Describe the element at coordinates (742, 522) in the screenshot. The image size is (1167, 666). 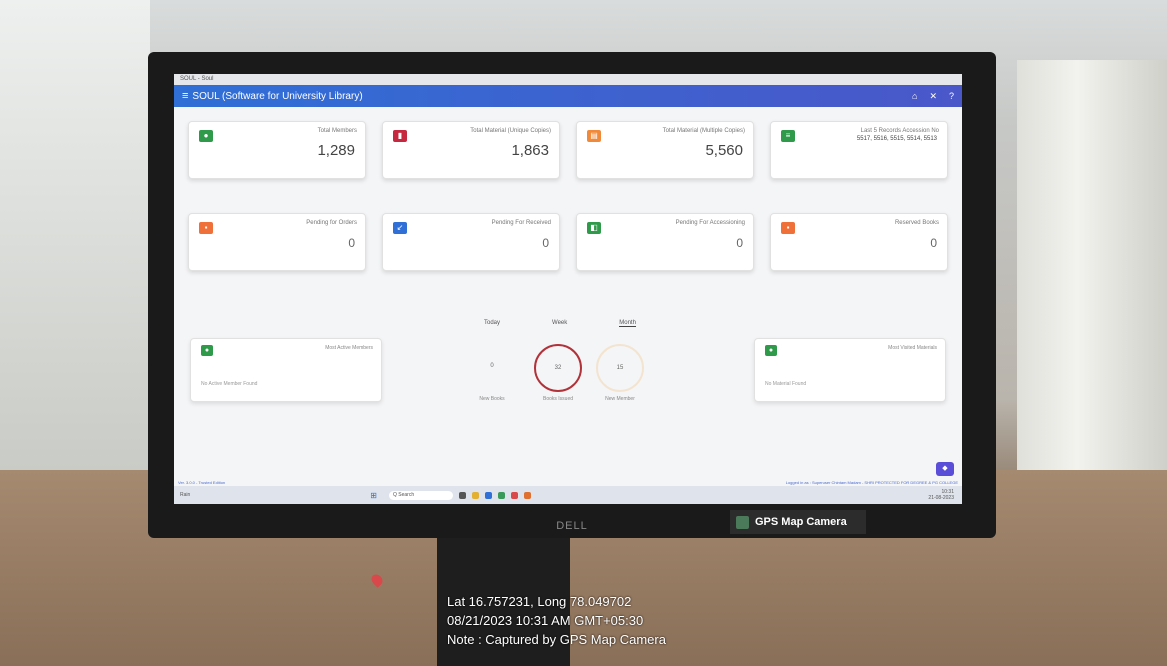
I see `gps-camera-icon` at that location.